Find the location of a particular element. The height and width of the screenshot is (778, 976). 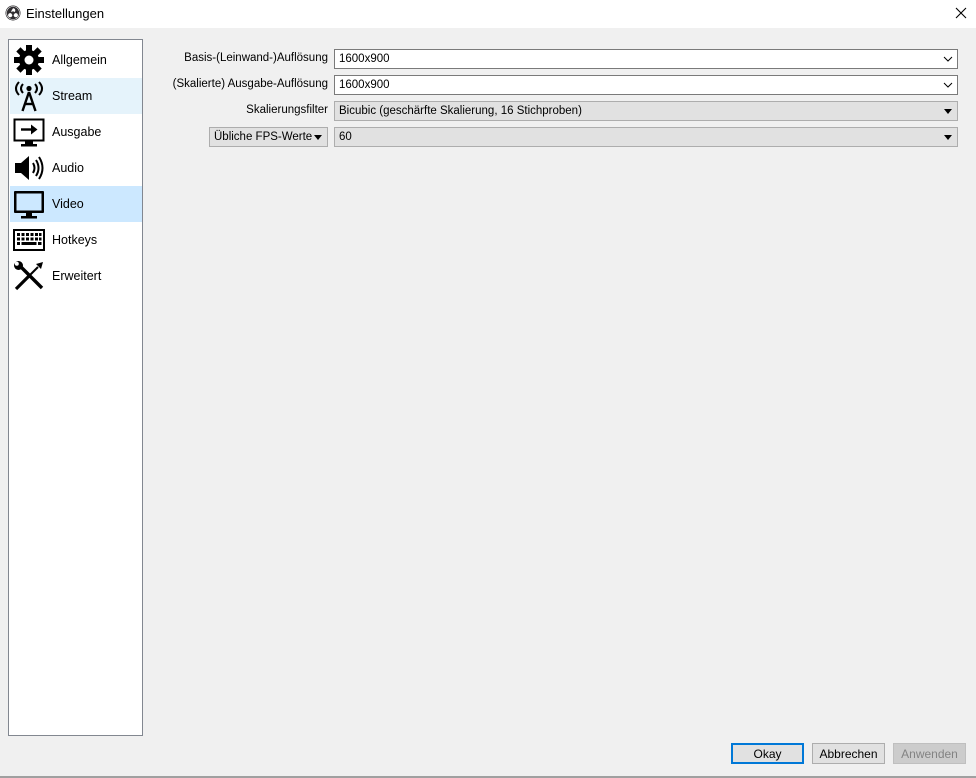

fps-type-dropdown: Übliche FPS-Werte is located at coordinates (268, 137).